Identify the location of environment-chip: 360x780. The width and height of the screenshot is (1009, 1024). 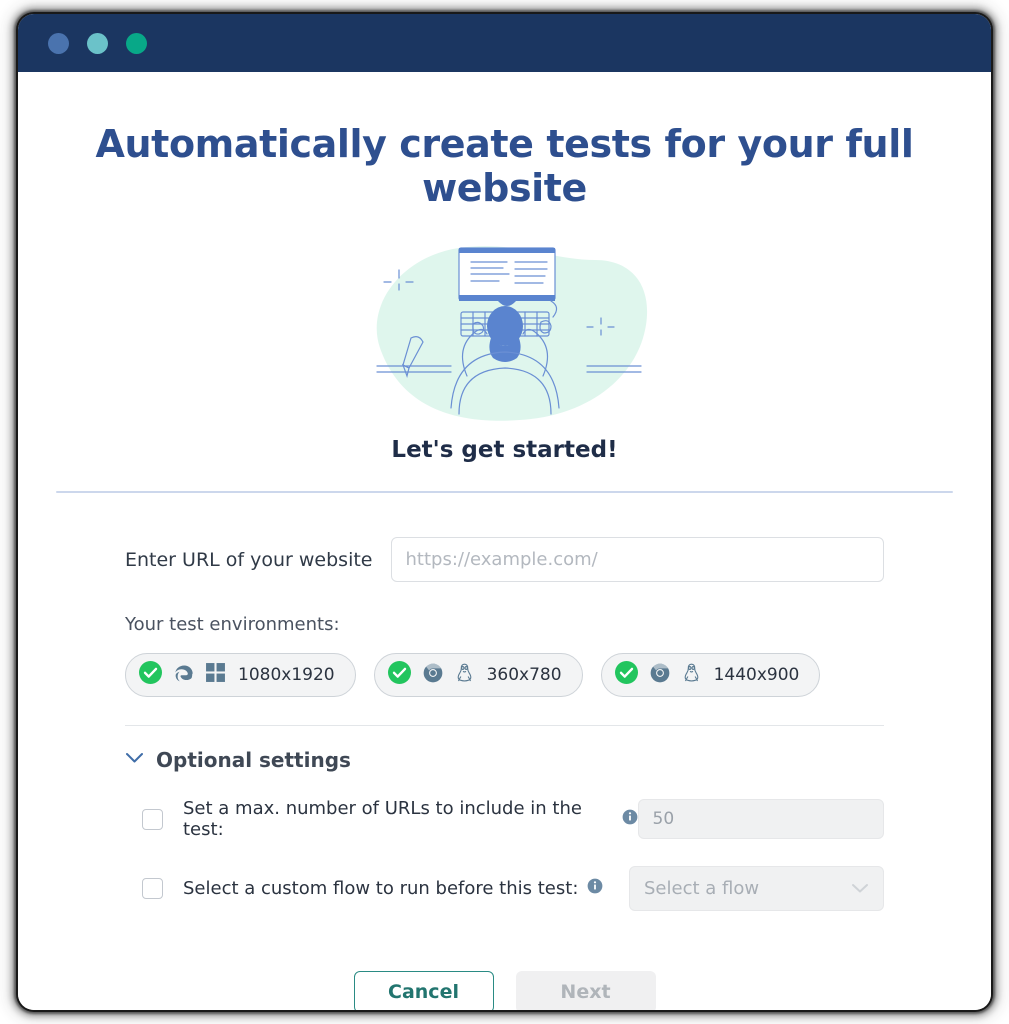
(478, 675).